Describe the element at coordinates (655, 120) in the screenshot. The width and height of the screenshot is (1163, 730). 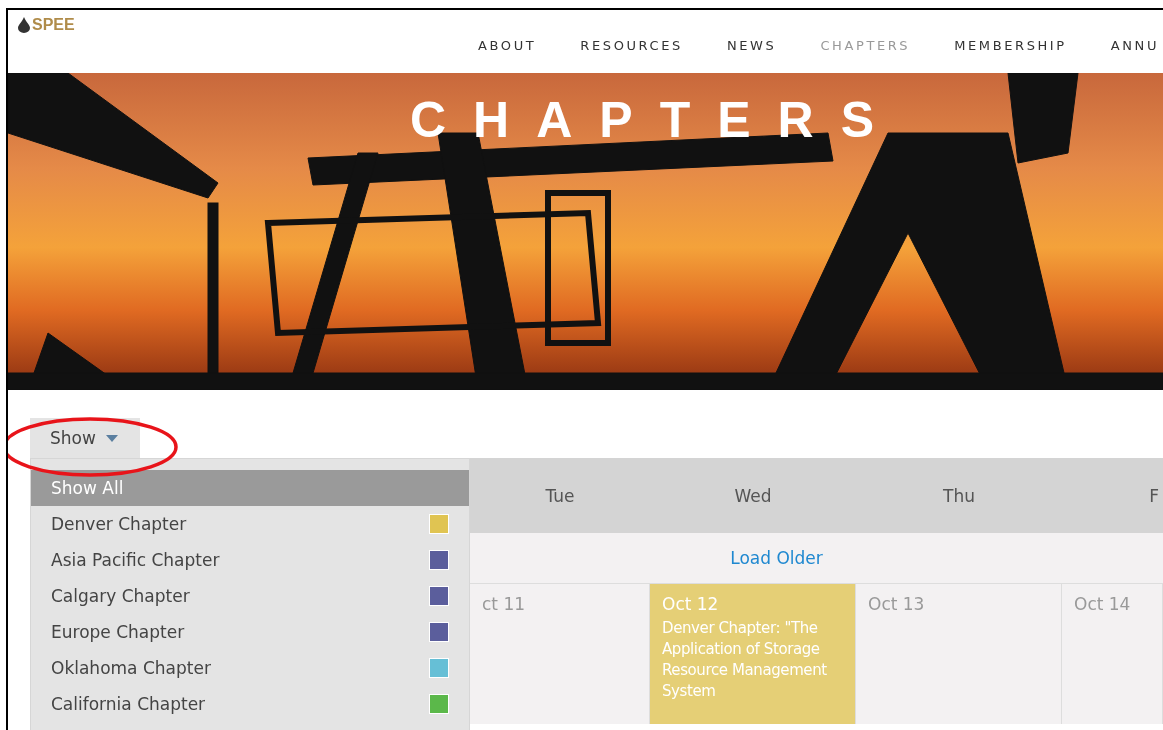
I see `page-title: CHAPTERS` at that location.